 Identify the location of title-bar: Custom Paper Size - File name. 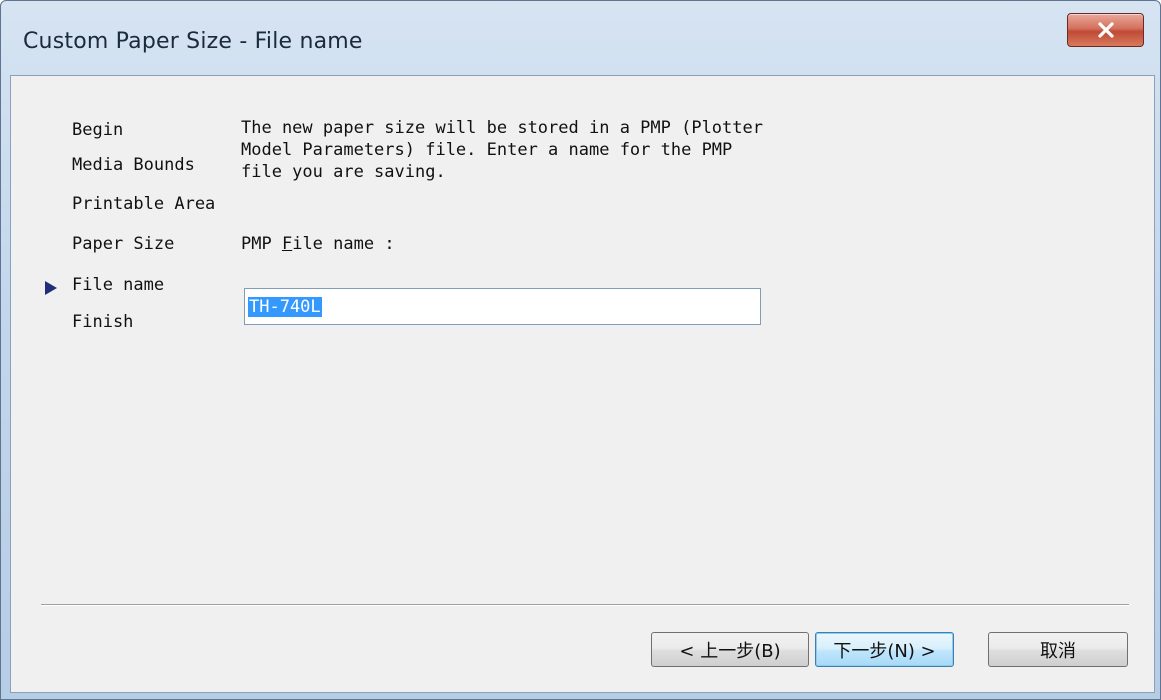
(580, 38).